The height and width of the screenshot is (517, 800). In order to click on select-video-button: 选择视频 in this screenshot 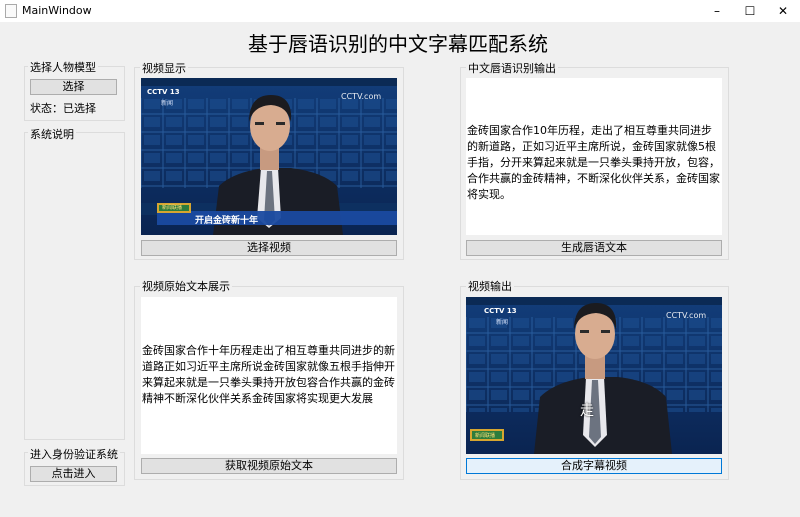, I will do `click(269, 248)`.